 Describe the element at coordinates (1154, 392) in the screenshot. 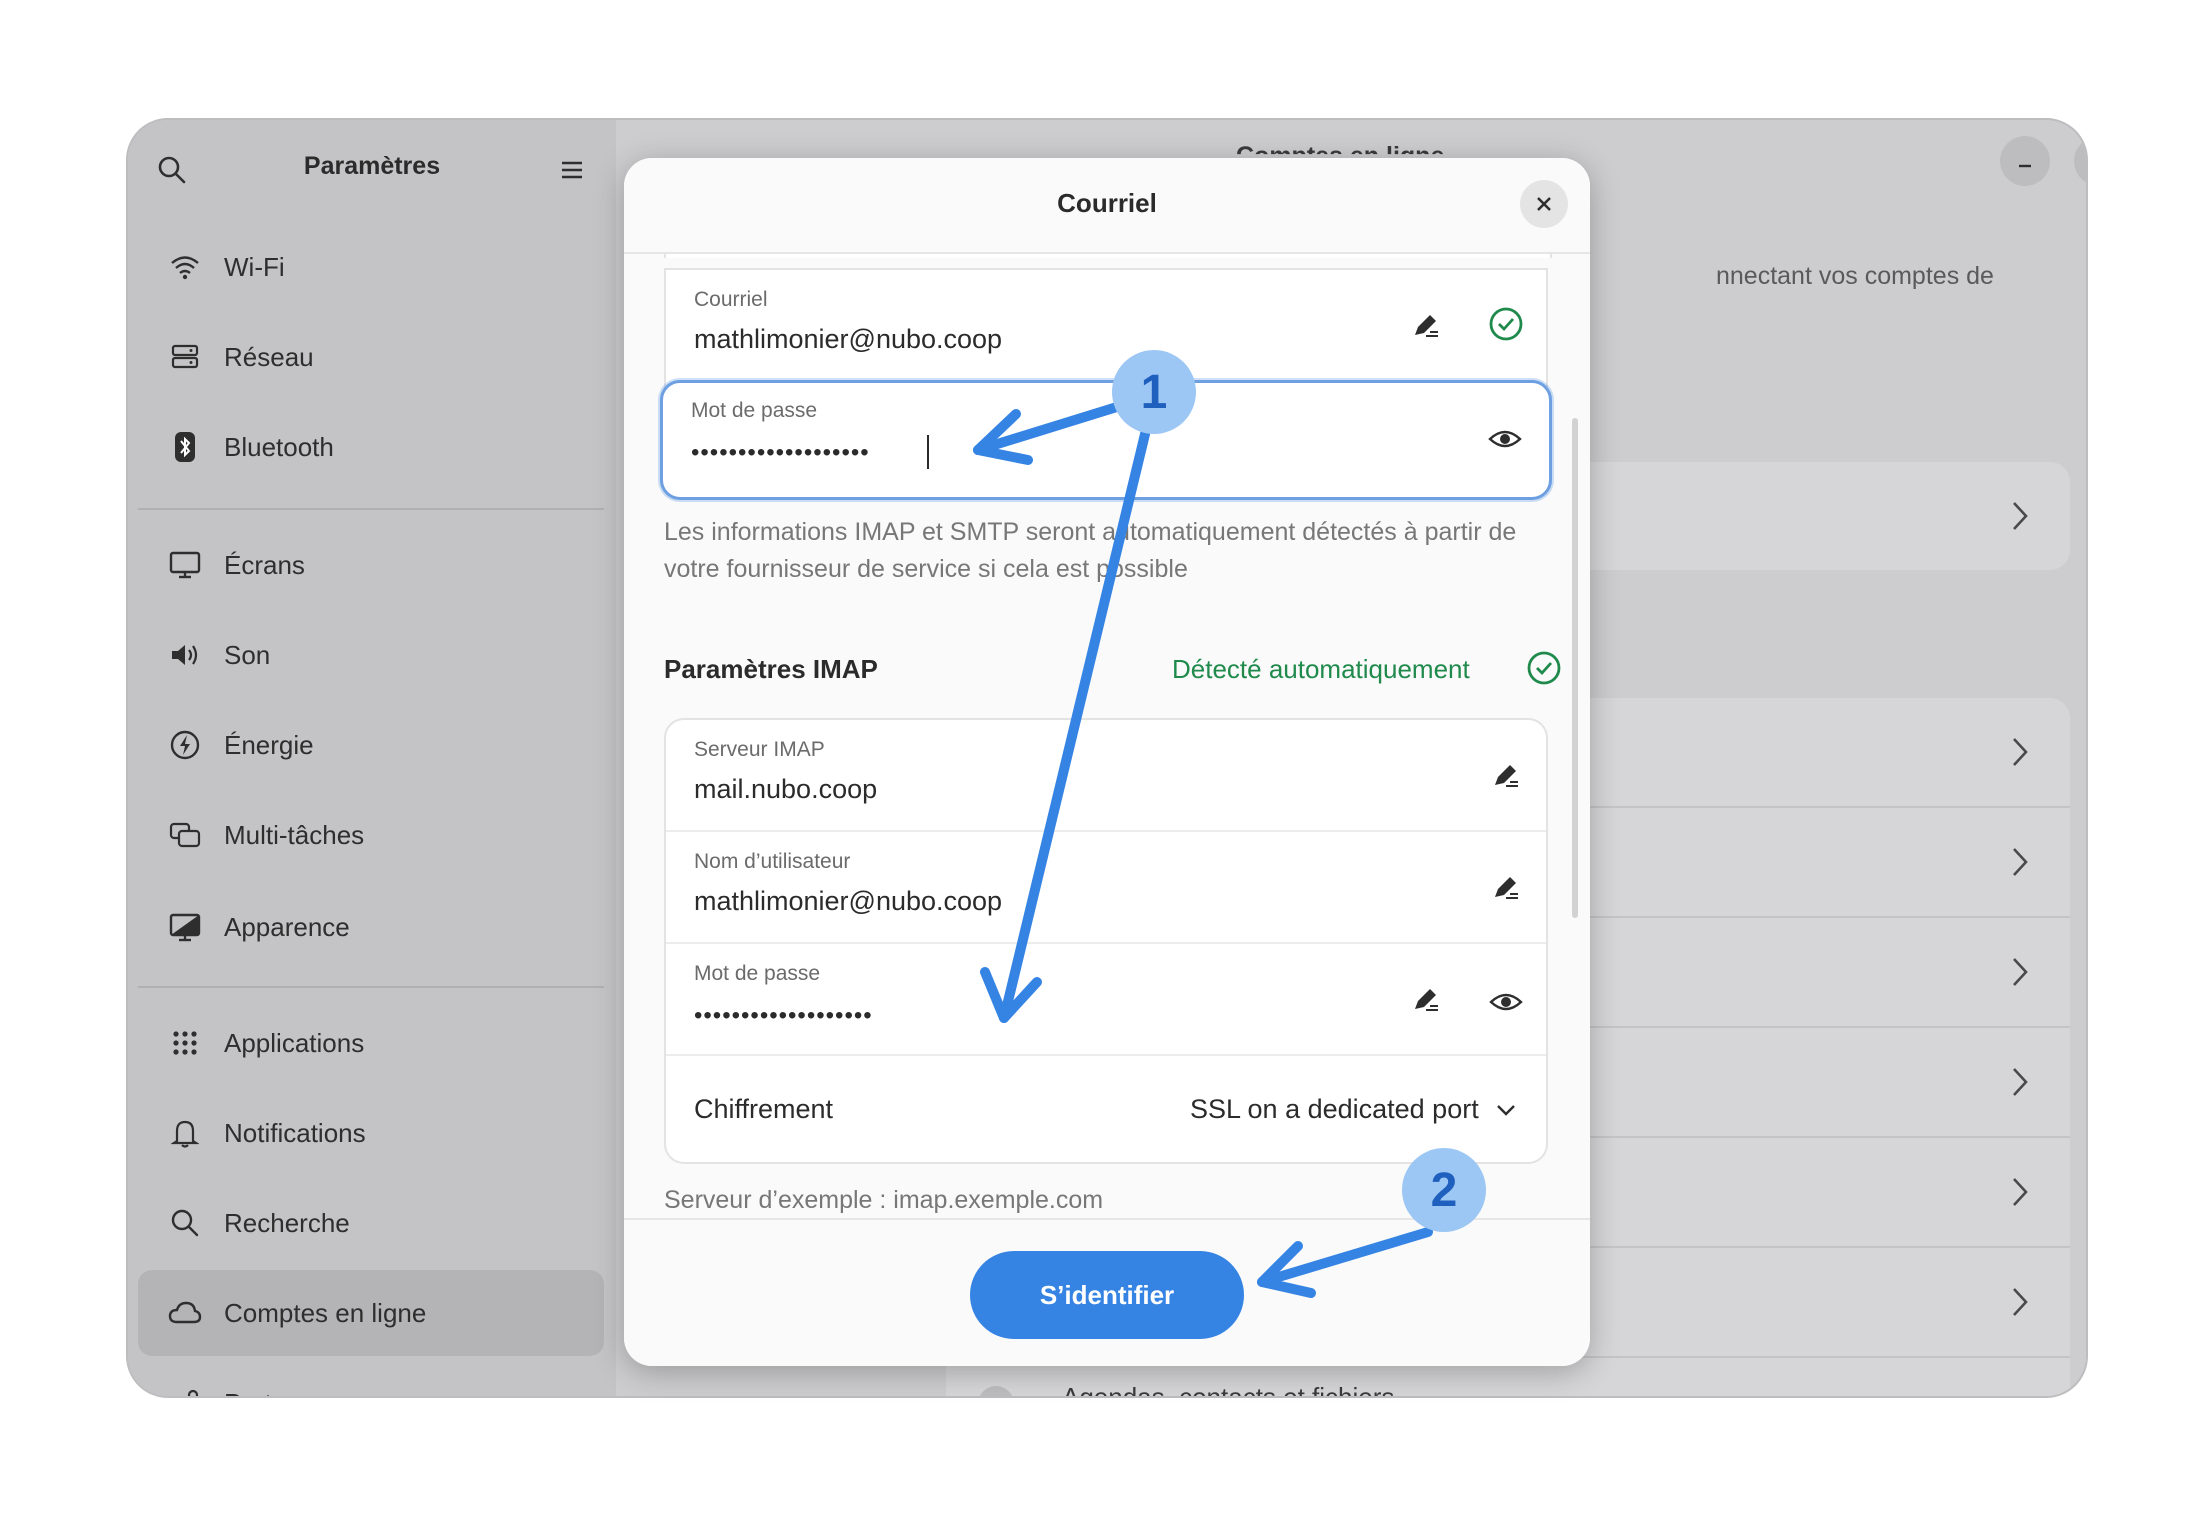

I see `annotation-badge-1: 1` at that location.